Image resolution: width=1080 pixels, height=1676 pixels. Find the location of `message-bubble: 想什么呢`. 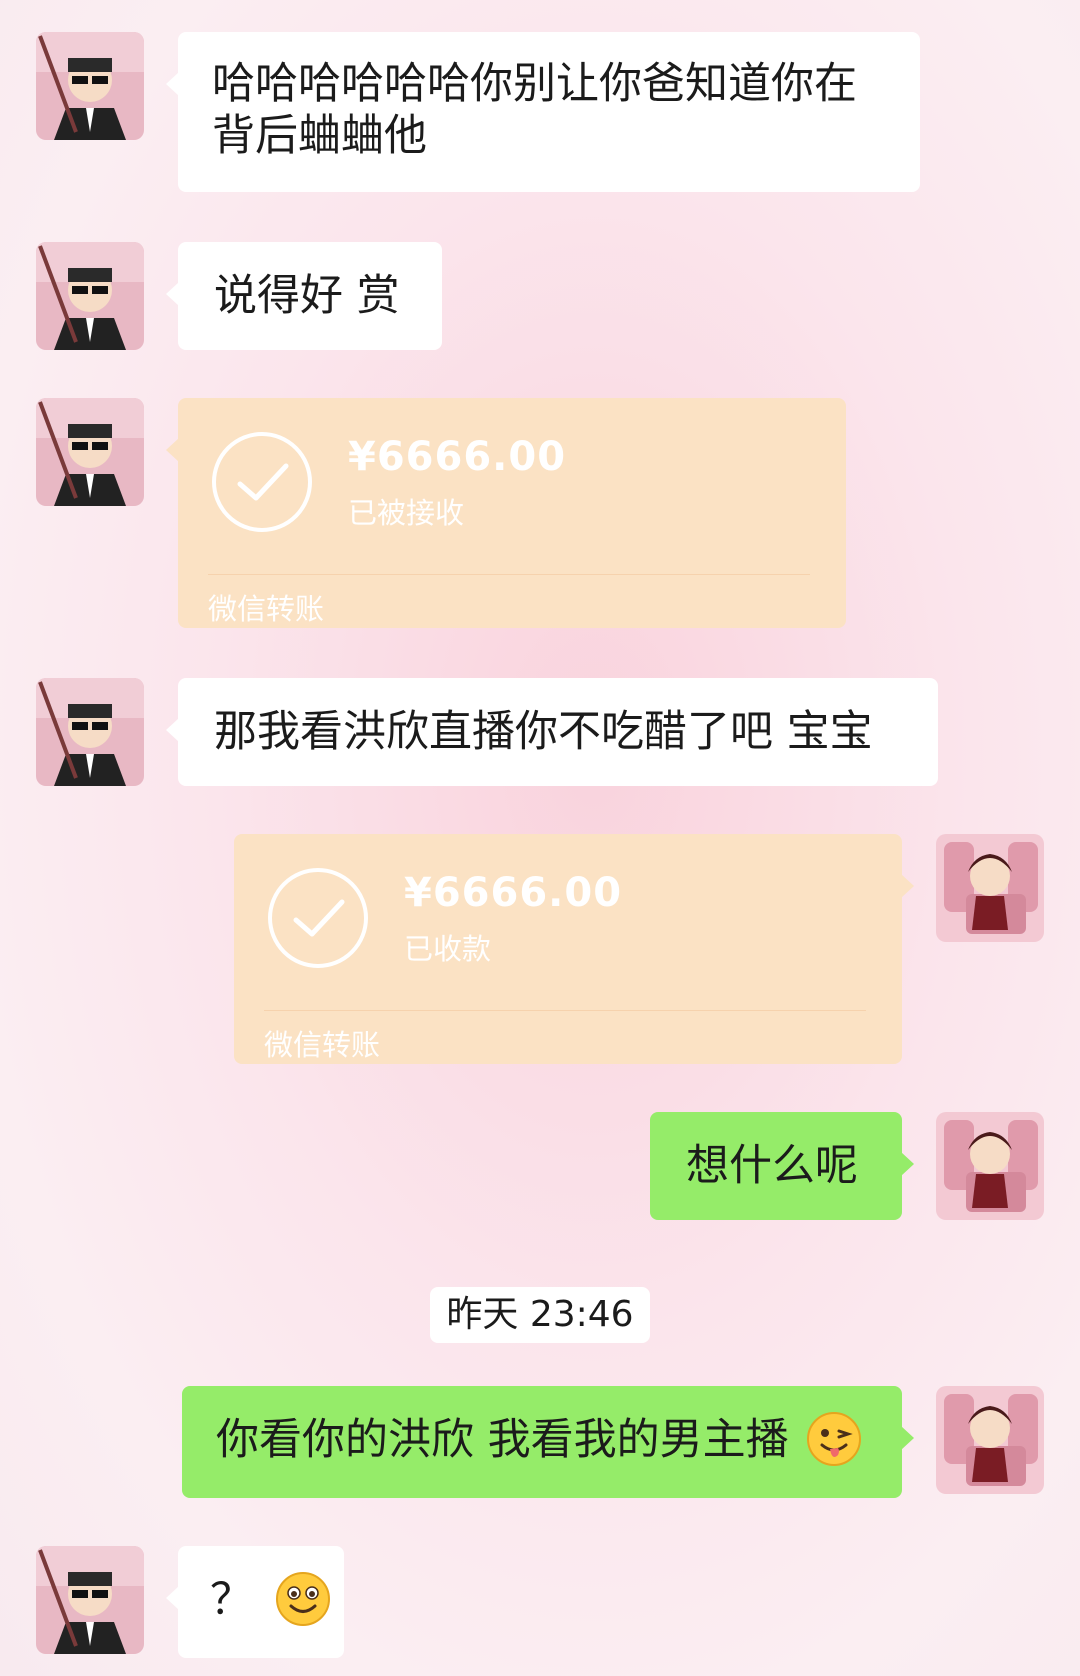

message-bubble: 想什么呢 is located at coordinates (782, 1166).